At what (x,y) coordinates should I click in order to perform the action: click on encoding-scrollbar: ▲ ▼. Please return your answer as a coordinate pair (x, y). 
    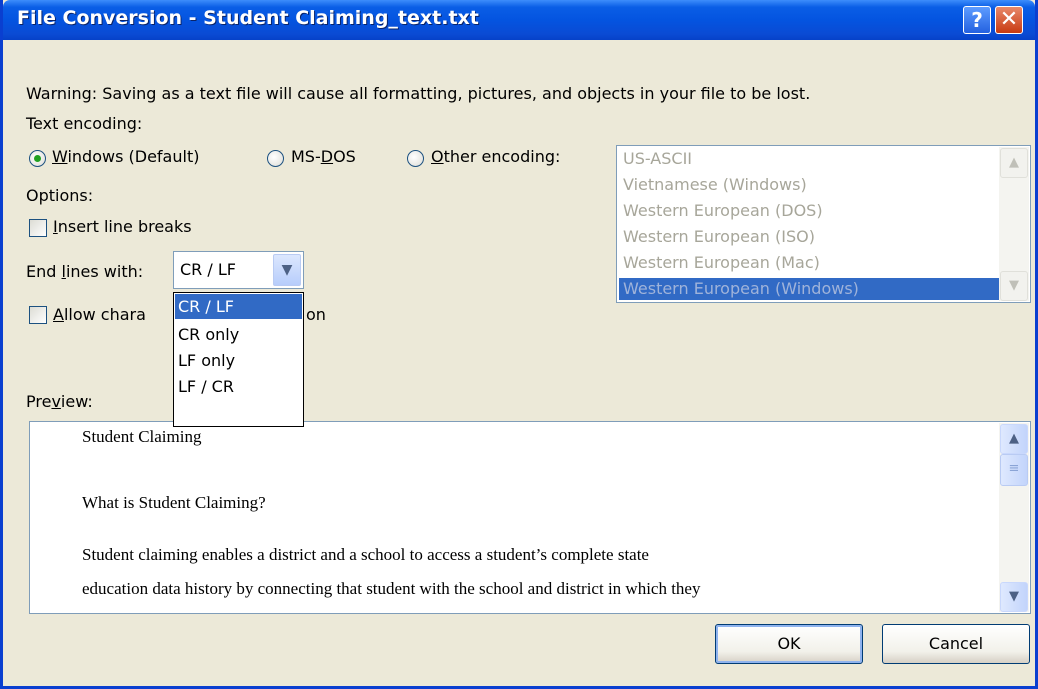
    Looking at the image, I should click on (1014, 224).